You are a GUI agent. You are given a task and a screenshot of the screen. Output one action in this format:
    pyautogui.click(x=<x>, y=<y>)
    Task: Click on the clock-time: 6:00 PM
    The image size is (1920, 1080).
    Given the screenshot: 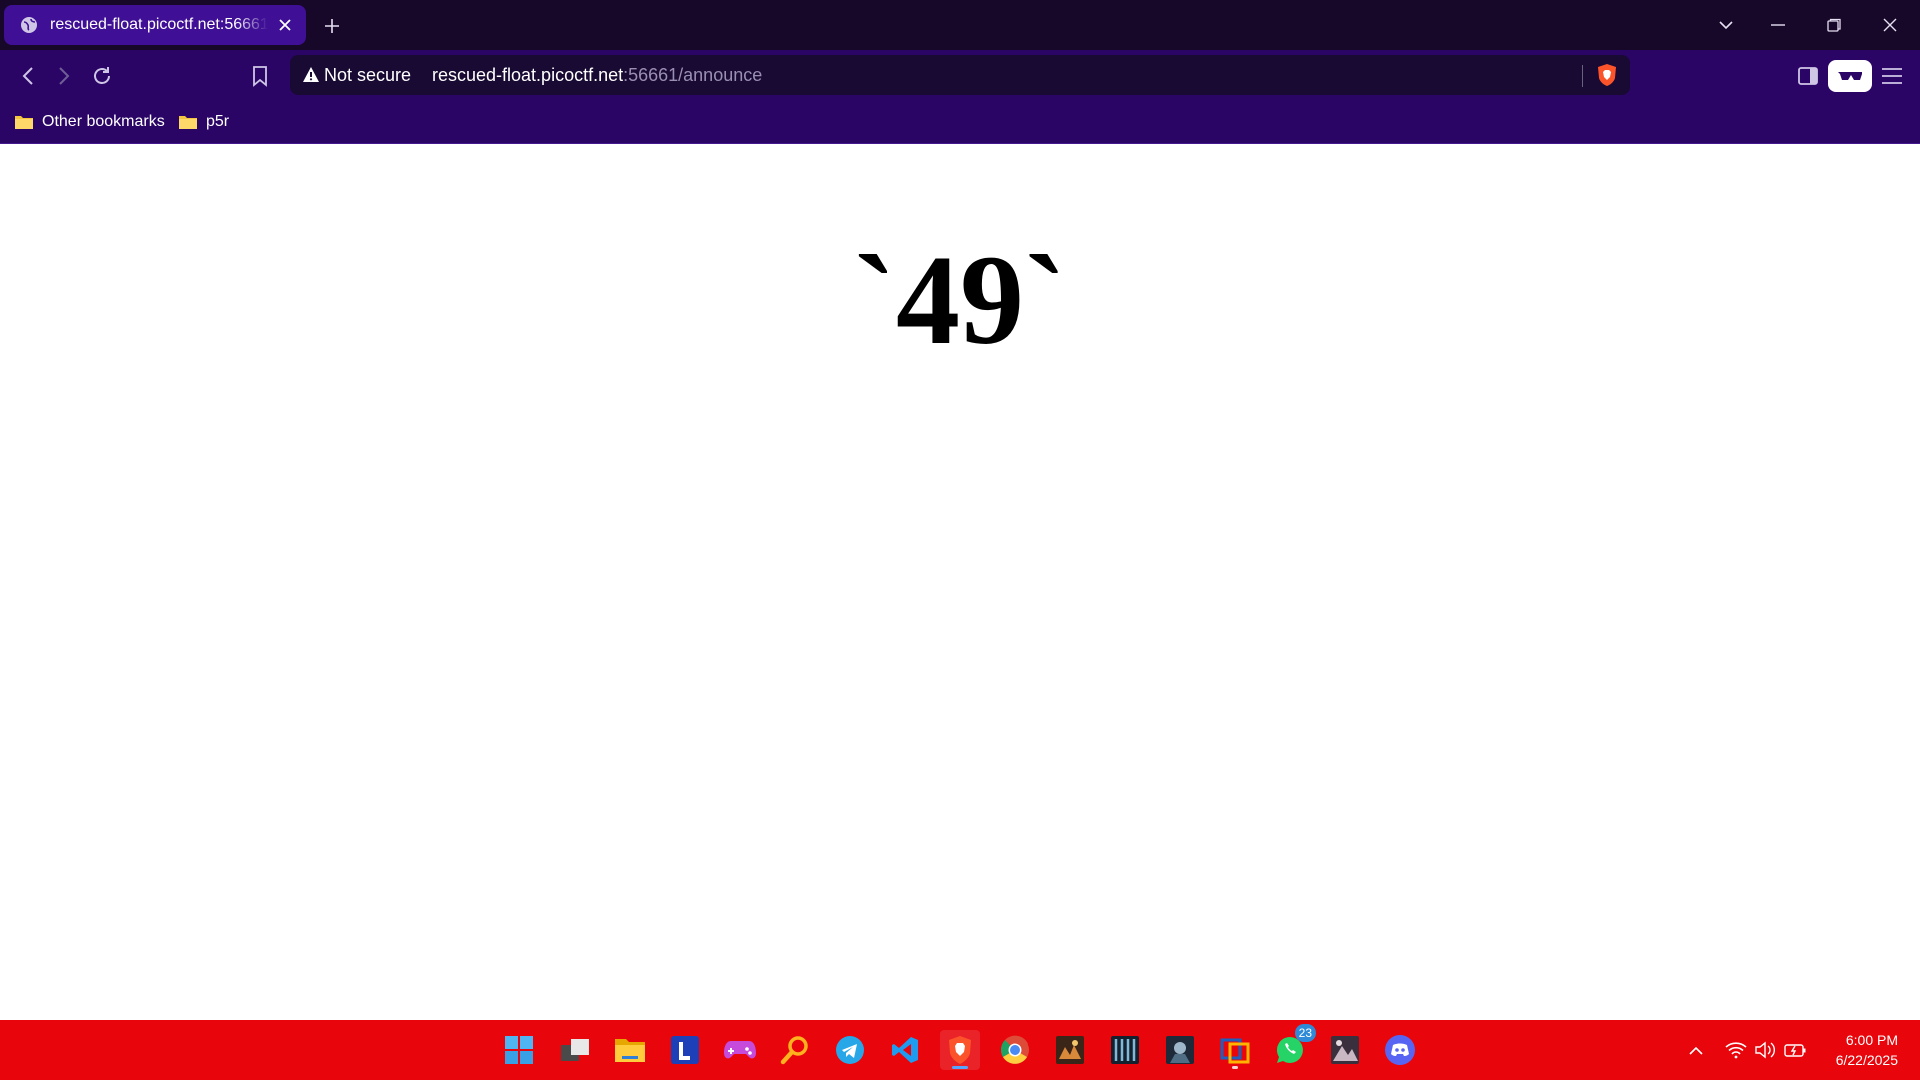 What is the action you would take?
    pyautogui.click(x=1871, y=1040)
    